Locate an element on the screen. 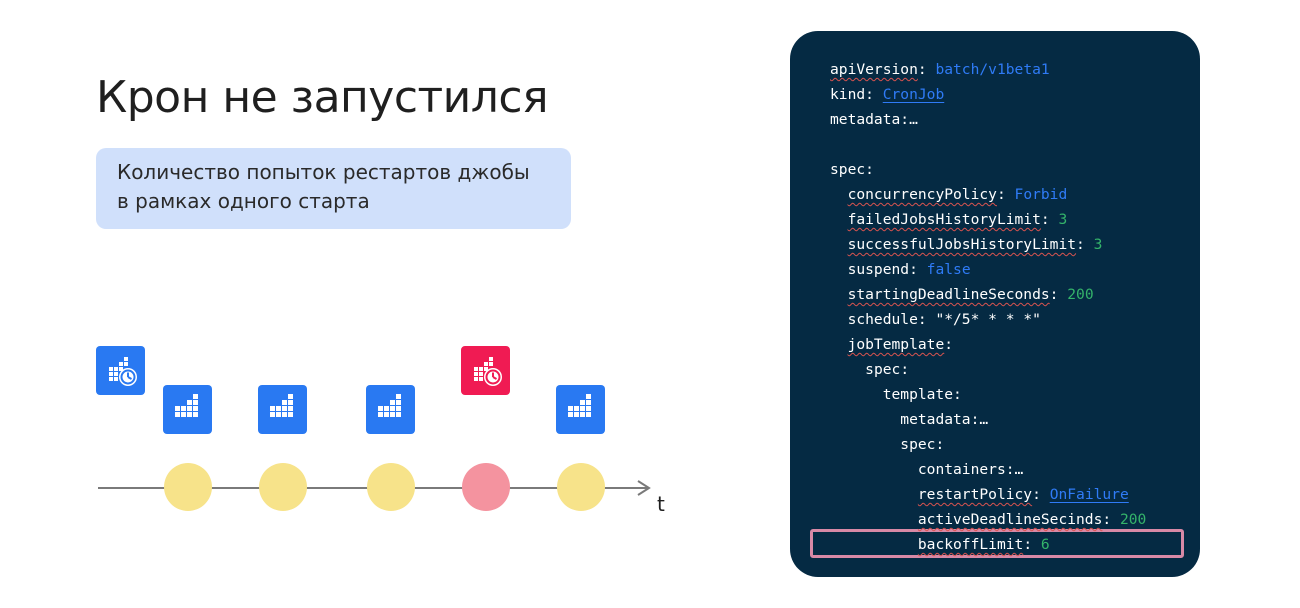  yaml-value: "*/5* * * *" is located at coordinates (988, 319).